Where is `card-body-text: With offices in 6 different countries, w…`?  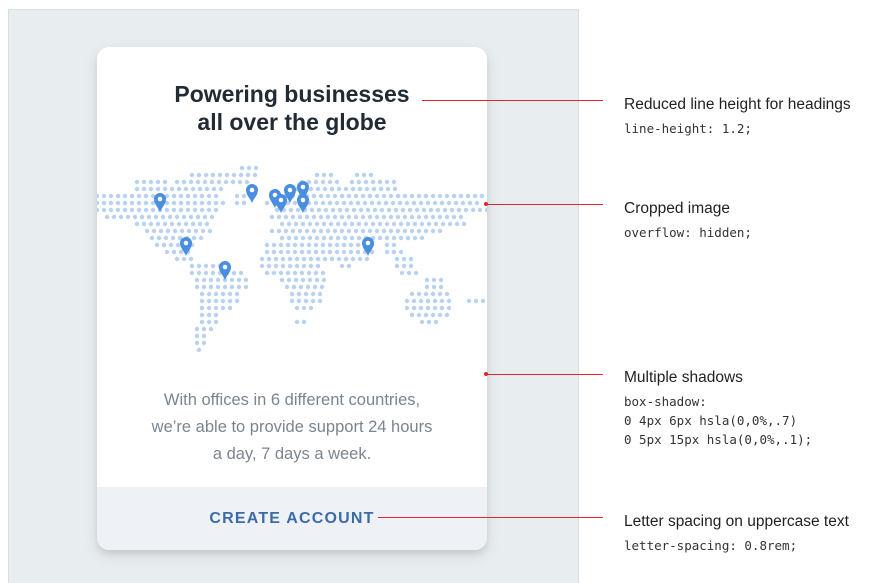 card-body-text: With offices in 6 different countries, w… is located at coordinates (292, 427).